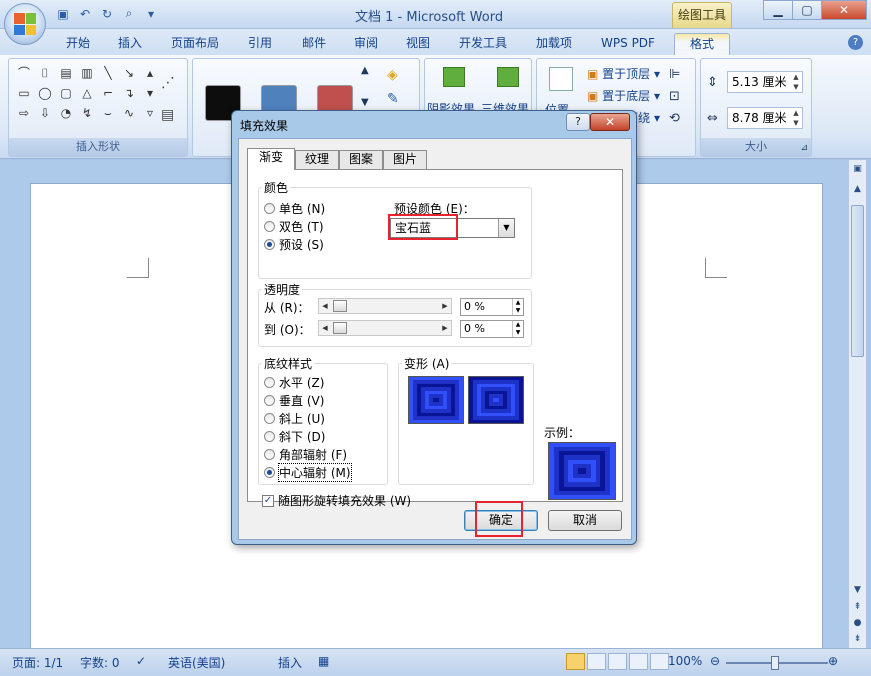 The image size is (871, 676). What do you see at coordinates (674, 74) in the screenshot?
I see `align-icon: ⊫` at bounding box center [674, 74].